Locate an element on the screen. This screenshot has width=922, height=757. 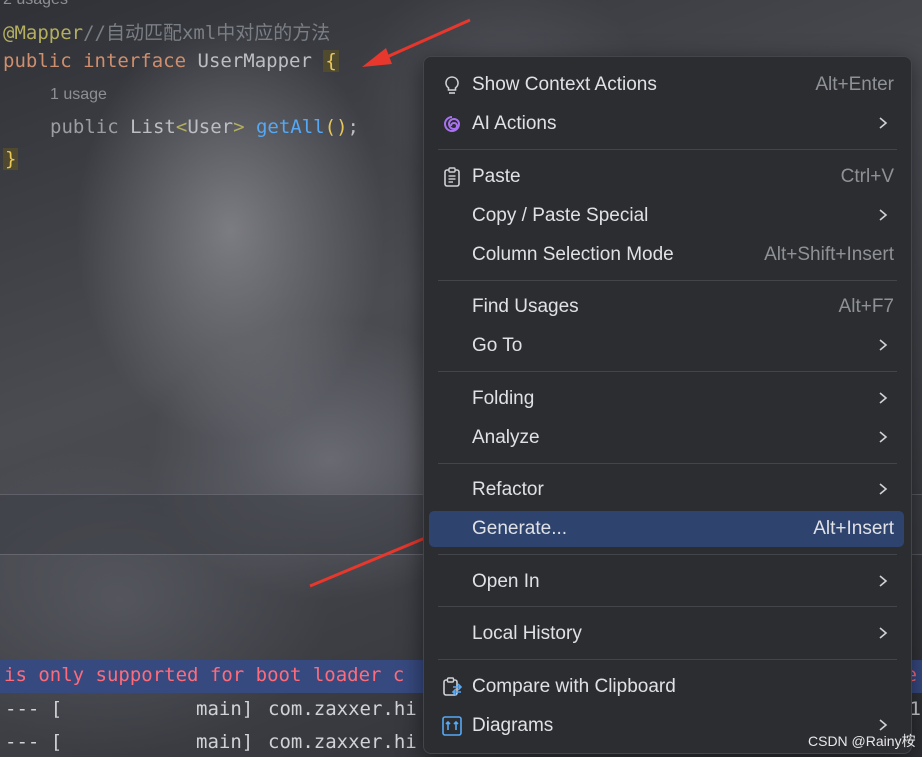
menu-item-ai-actions: AI Actions is located at coordinates (666, 124).